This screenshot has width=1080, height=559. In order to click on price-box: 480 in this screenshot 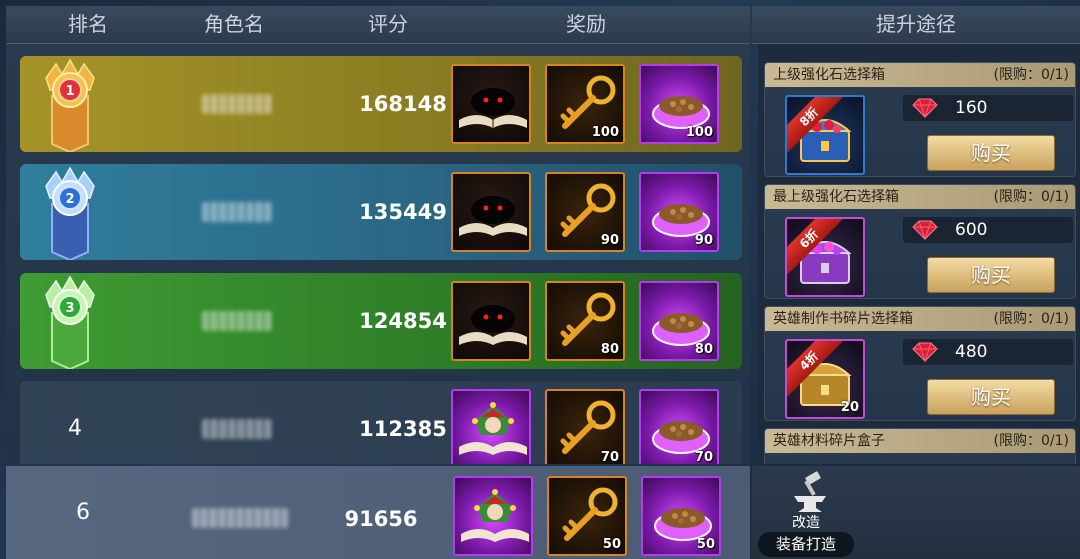, I will do `click(988, 352)`.